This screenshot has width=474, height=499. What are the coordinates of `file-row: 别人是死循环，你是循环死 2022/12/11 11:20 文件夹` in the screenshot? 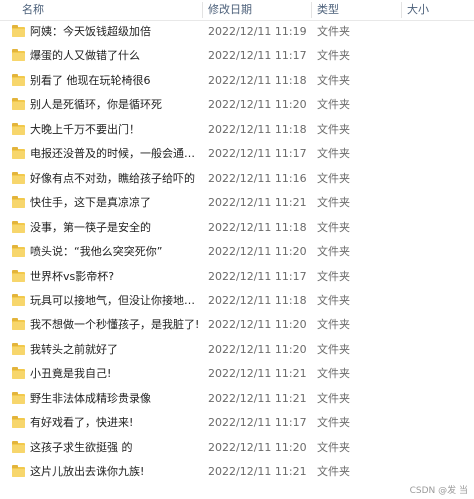 It's located at (237, 105).